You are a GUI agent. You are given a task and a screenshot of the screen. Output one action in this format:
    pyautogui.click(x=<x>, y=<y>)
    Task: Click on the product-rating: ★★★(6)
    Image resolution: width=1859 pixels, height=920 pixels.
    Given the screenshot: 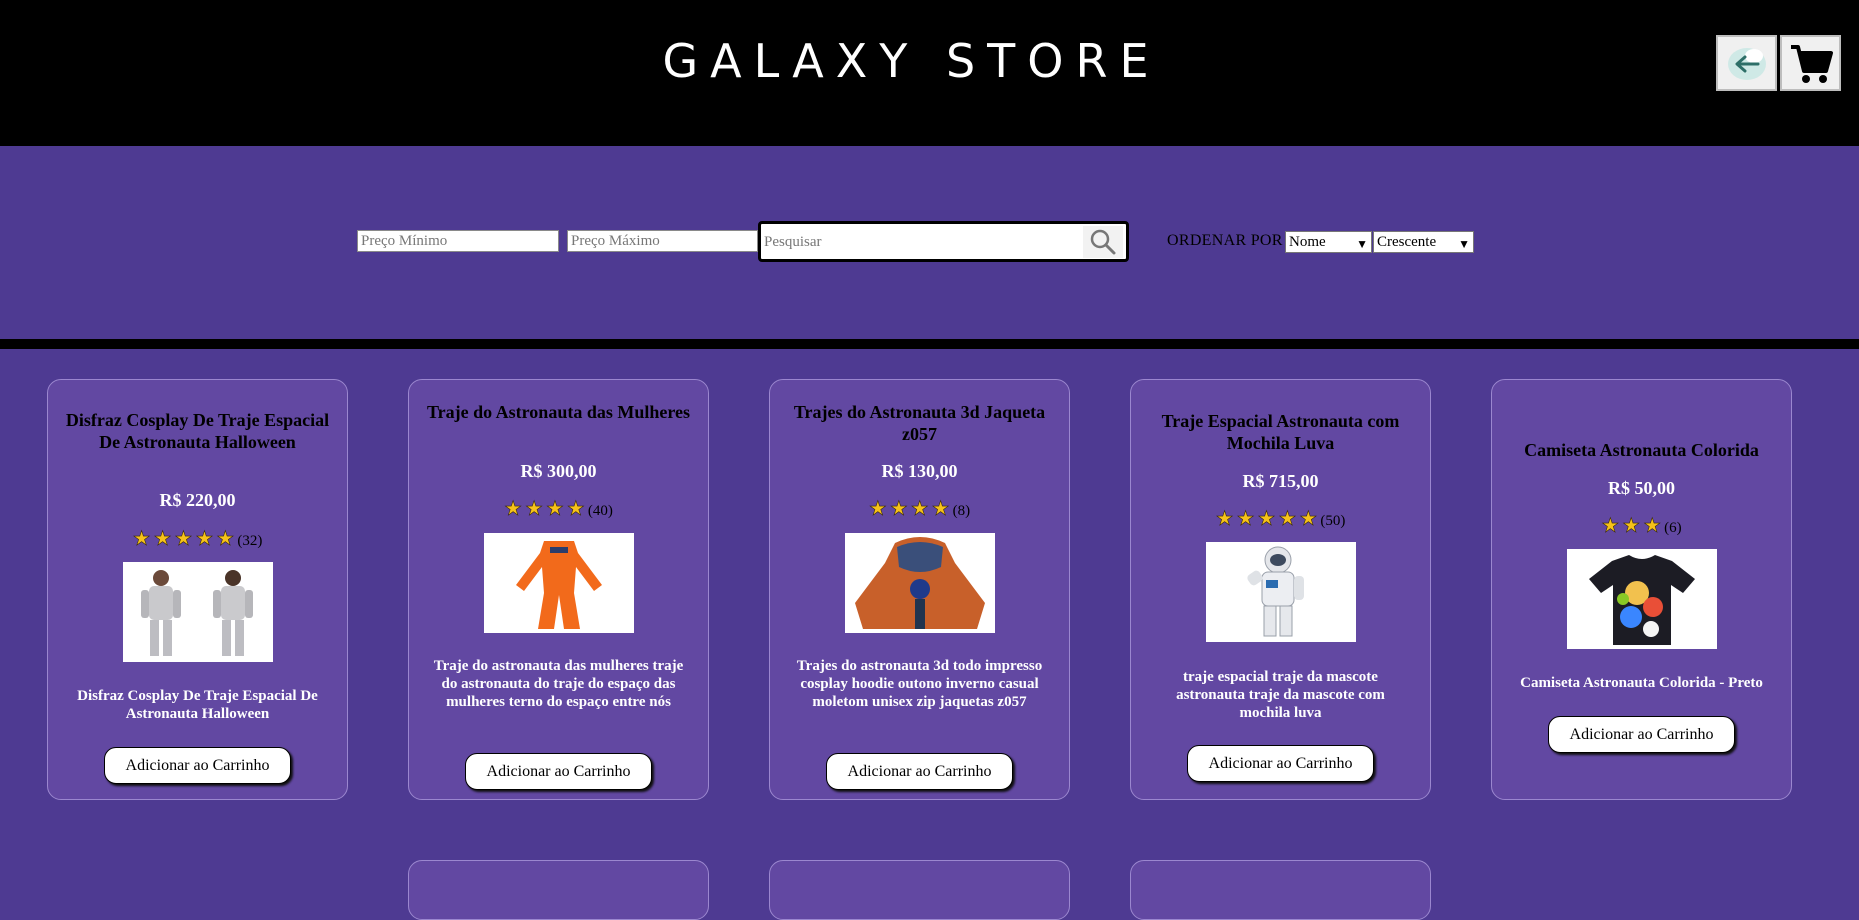 What is the action you would take?
    pyautogui.click(x=1641, y=525)
    